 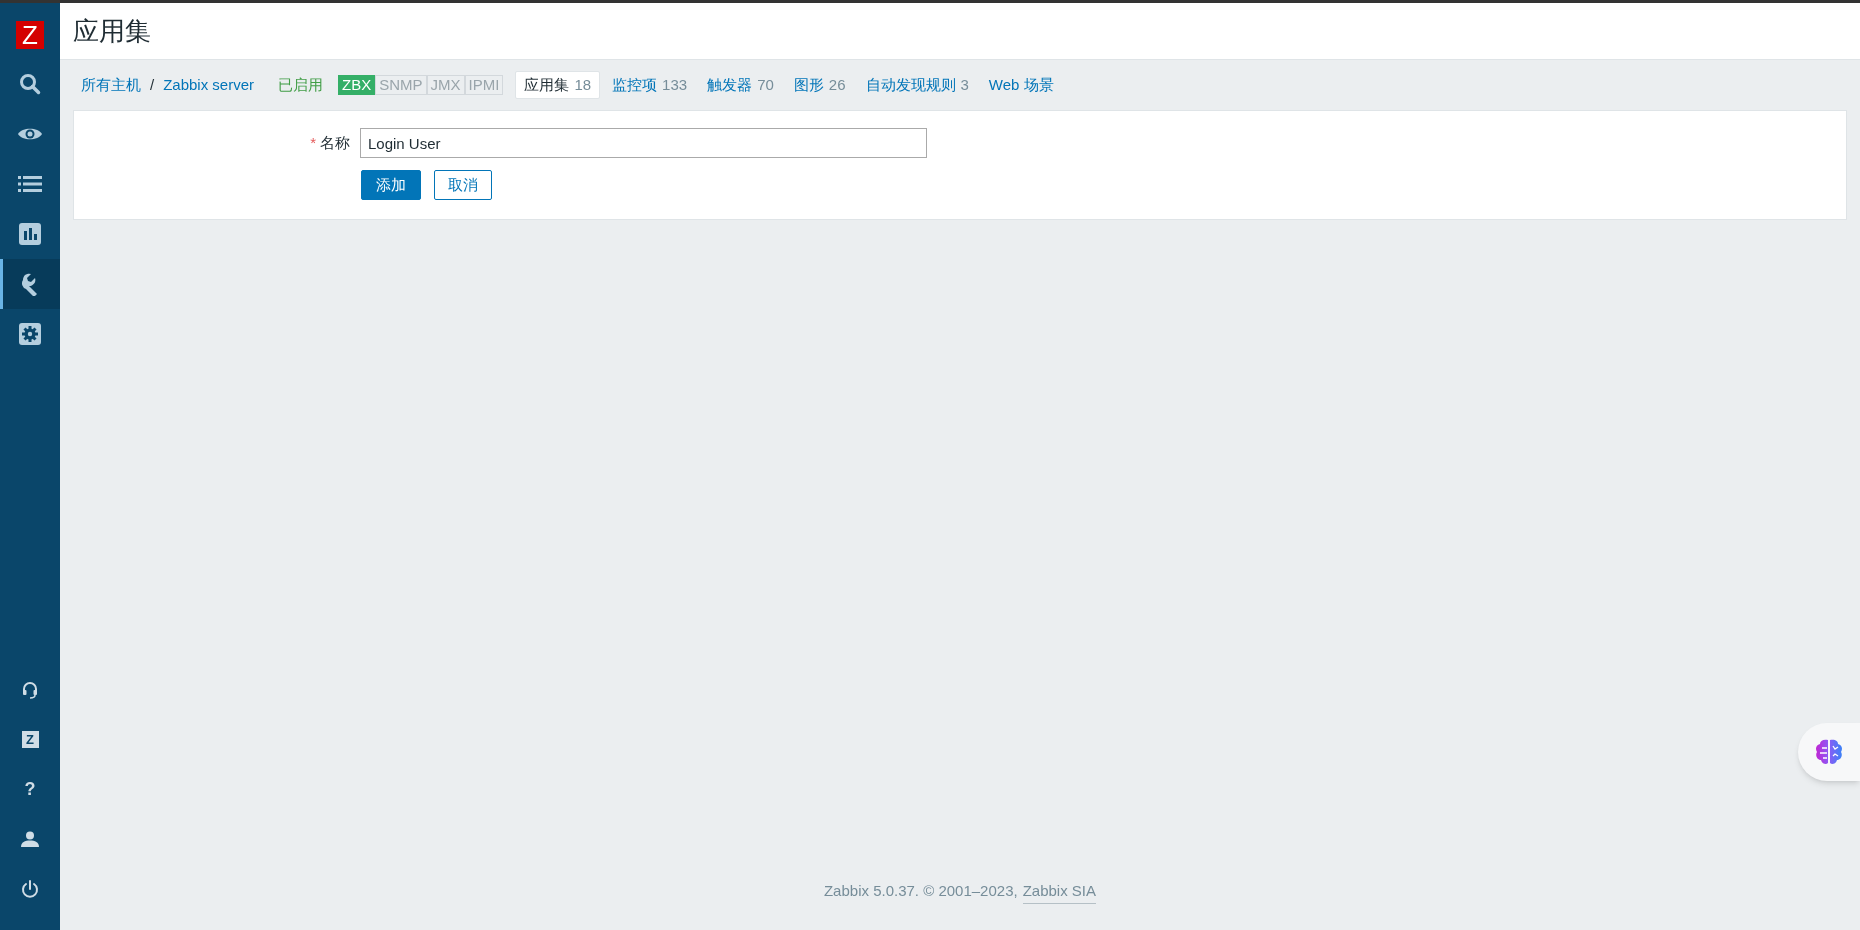 I want to click on cancel-button: 取消, so click(x=463, y=185).